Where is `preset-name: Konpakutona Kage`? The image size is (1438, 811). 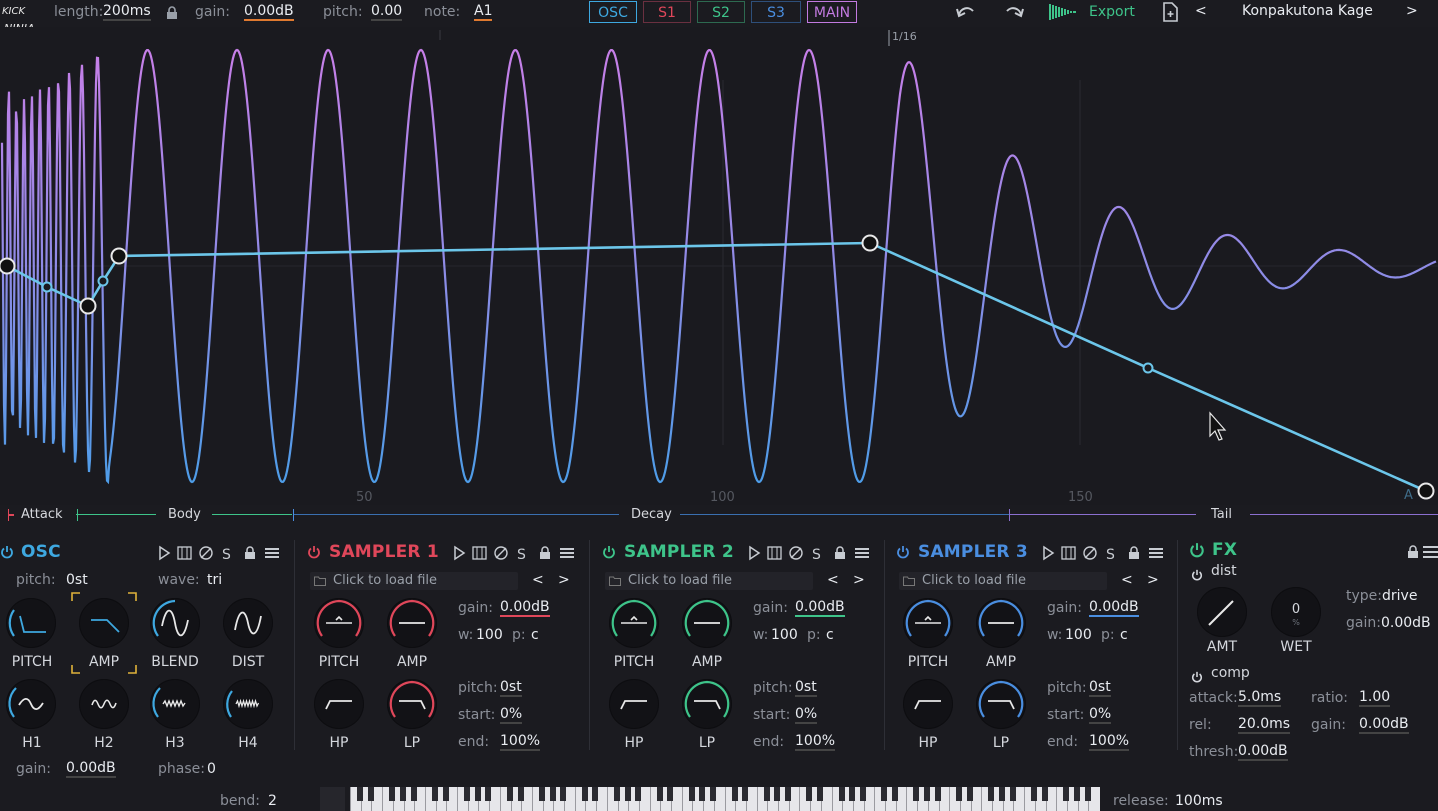 preset-name: Konpakutona Kage is located at coordinates (1307, 11).